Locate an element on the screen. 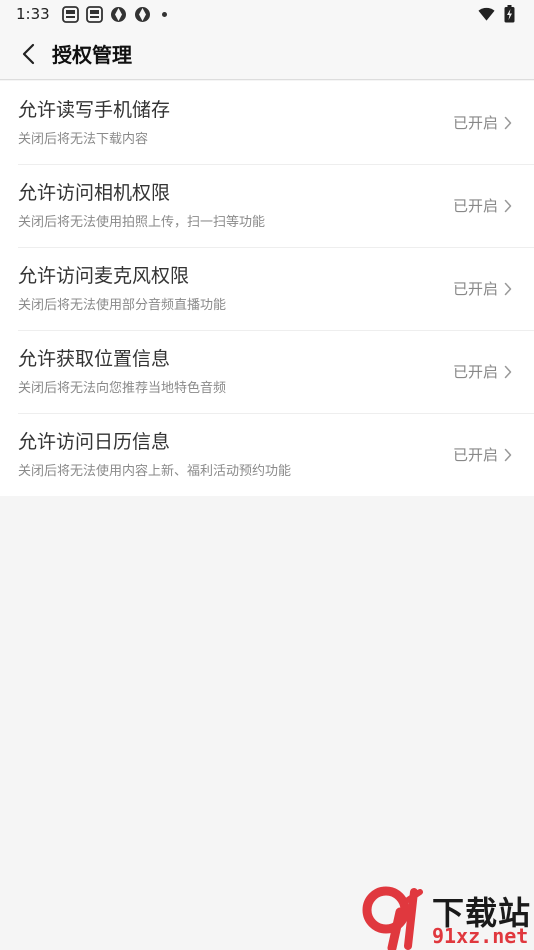  permission-description: 关闭后将无法下载内容 is located at coordinates (83, 139).